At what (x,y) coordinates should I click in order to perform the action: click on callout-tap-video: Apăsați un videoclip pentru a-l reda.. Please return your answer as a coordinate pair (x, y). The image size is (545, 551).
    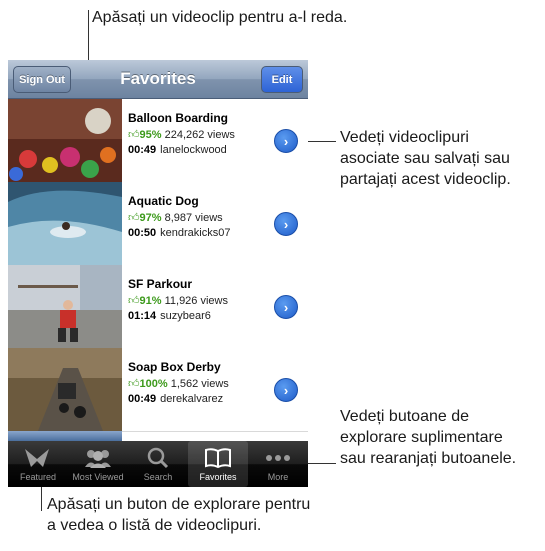
    Looking at the image, I should click on (220, 17).